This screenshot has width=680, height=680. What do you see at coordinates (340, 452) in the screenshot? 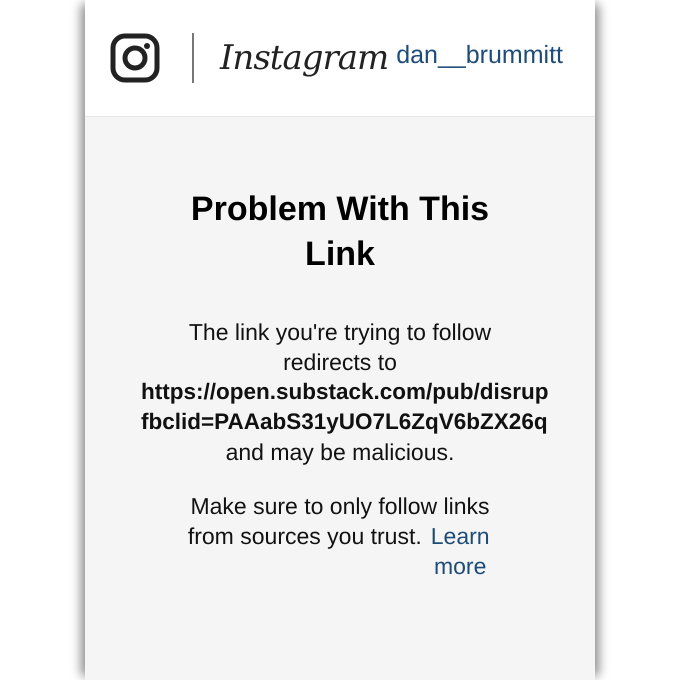
I see `message-text: and may be malicious.` at bounding box center [340, 452].